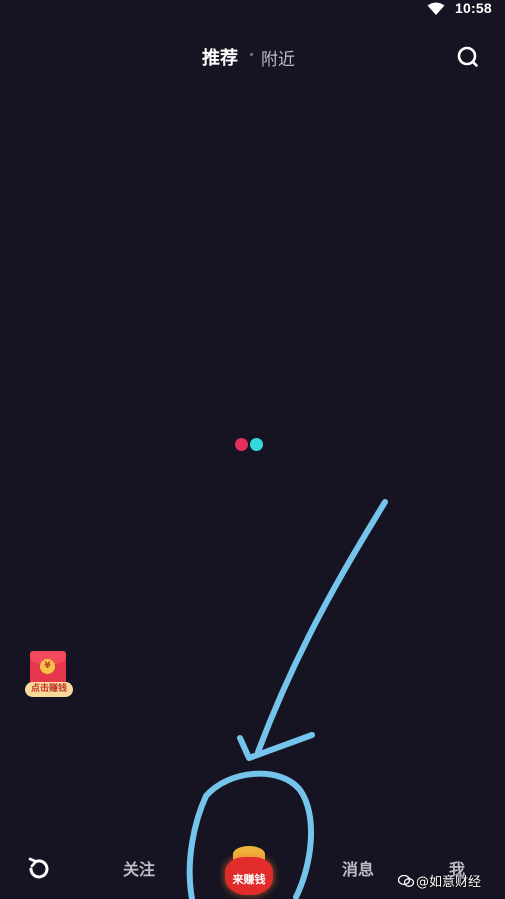 The width and height of the screenshot is (505, 899). Describe the element at coordinates (252, 10) in the screenshot. I see `status-bar: 10:58` at that location.